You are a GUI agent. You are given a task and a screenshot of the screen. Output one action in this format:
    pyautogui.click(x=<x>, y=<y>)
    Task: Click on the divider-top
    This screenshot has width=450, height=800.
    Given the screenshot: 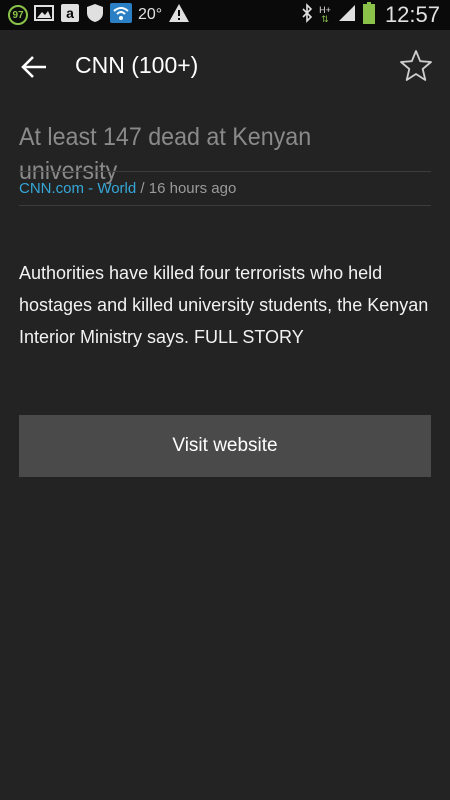 What is the action you would take?
    pyautogui.click(x=225, y=171)
    